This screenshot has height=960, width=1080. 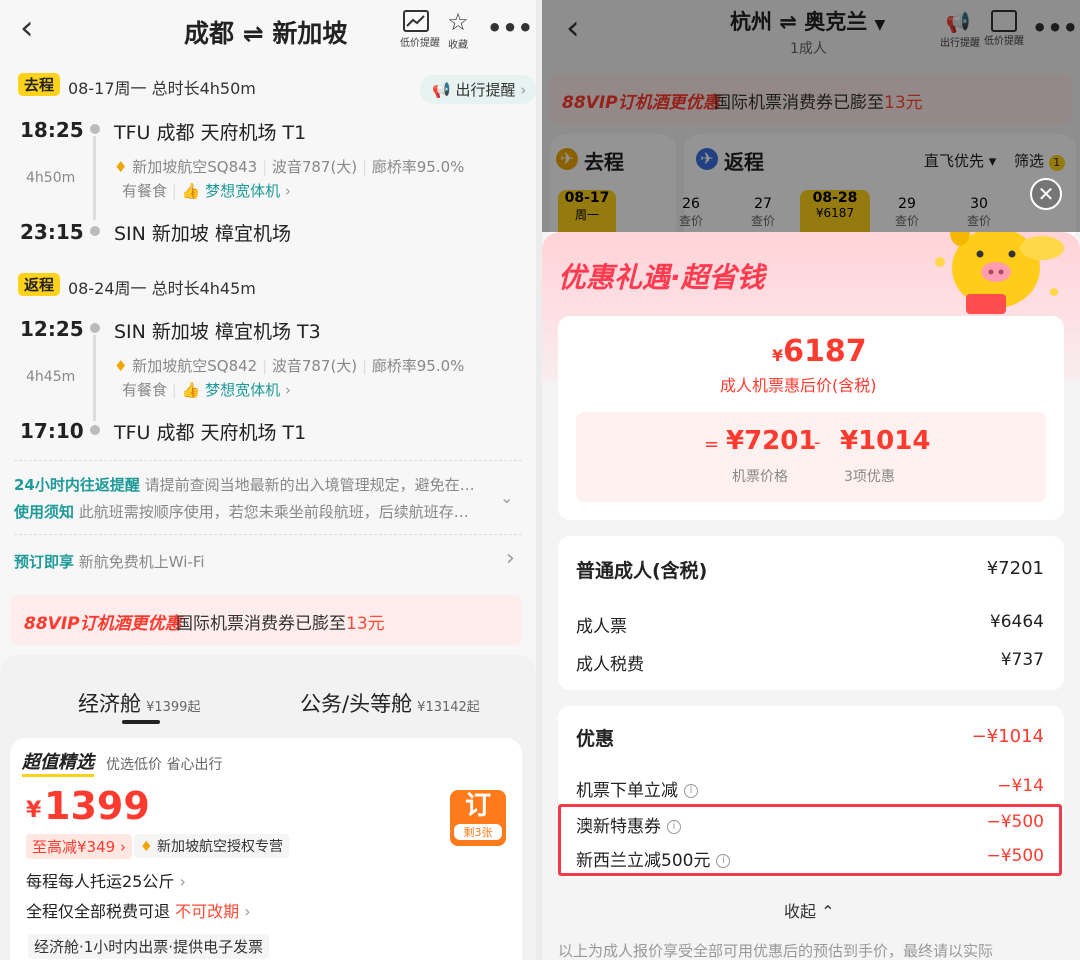 What do you see at coordinates (44, 512) in the screenshot?
I see `notice-usage-title: 使用须知` at bounding box center [44, 512].